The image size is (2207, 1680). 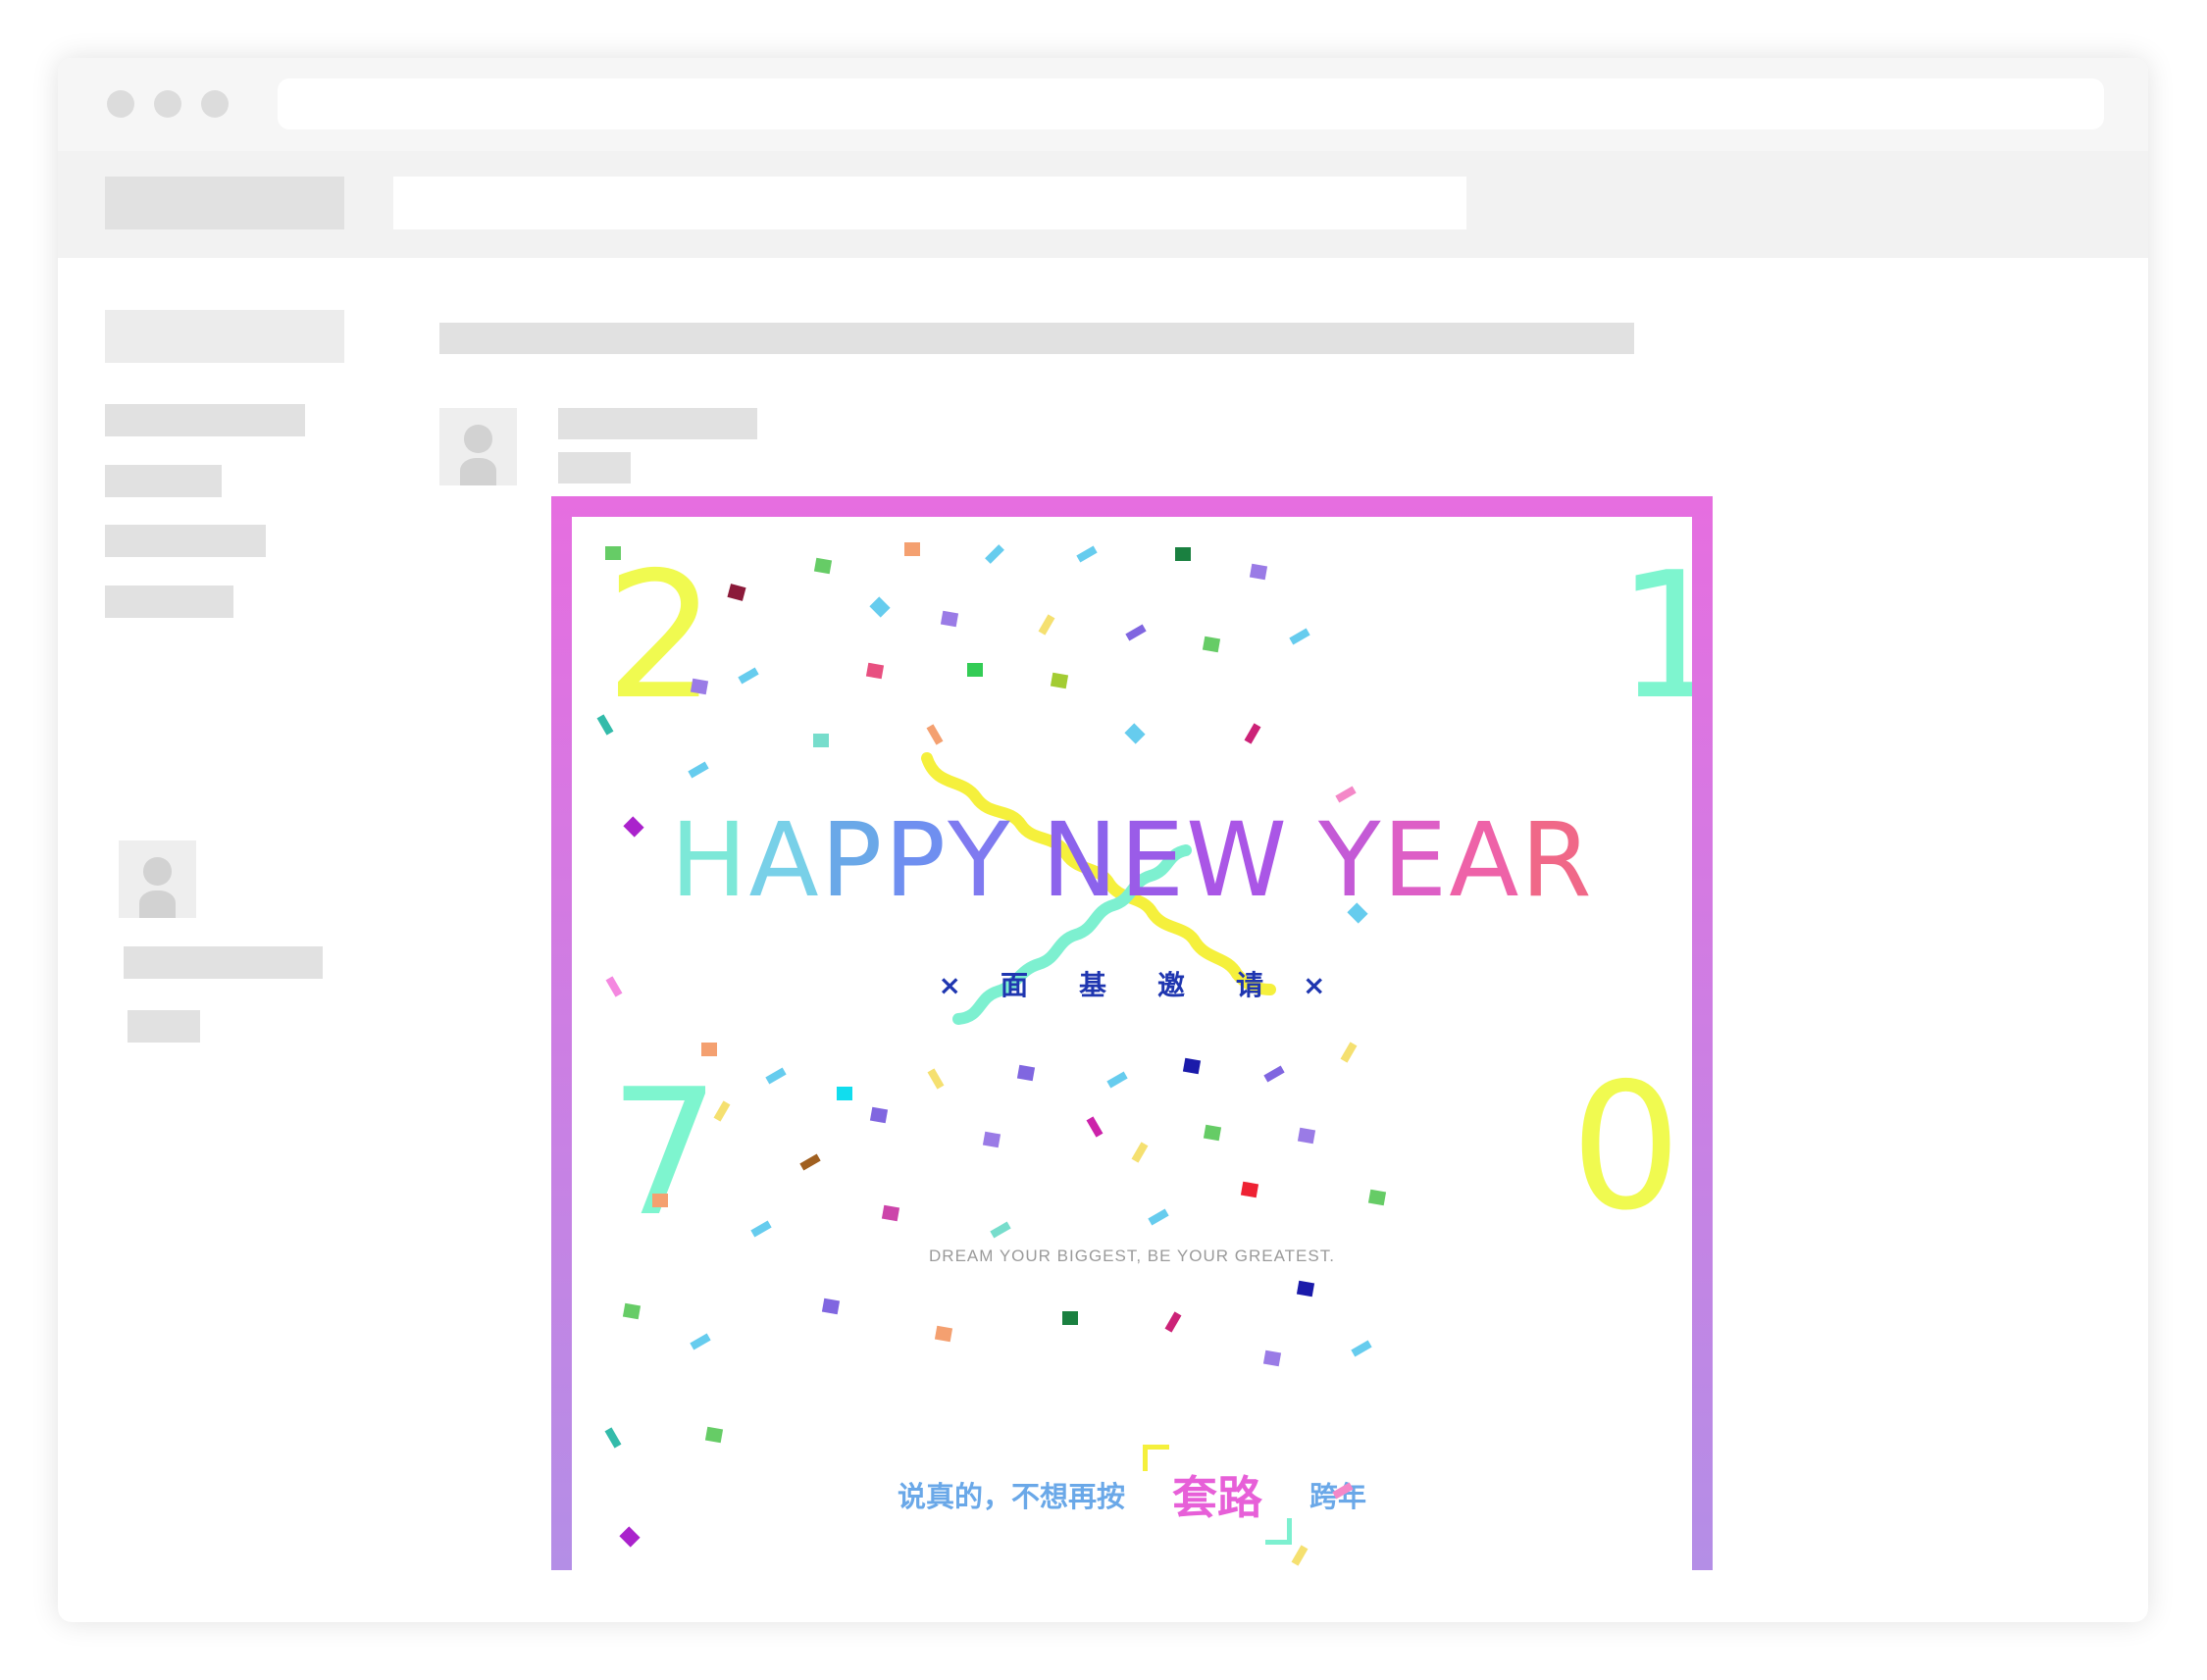 I want to click on email-subject-placeholder, so click(x=1036, y=338).